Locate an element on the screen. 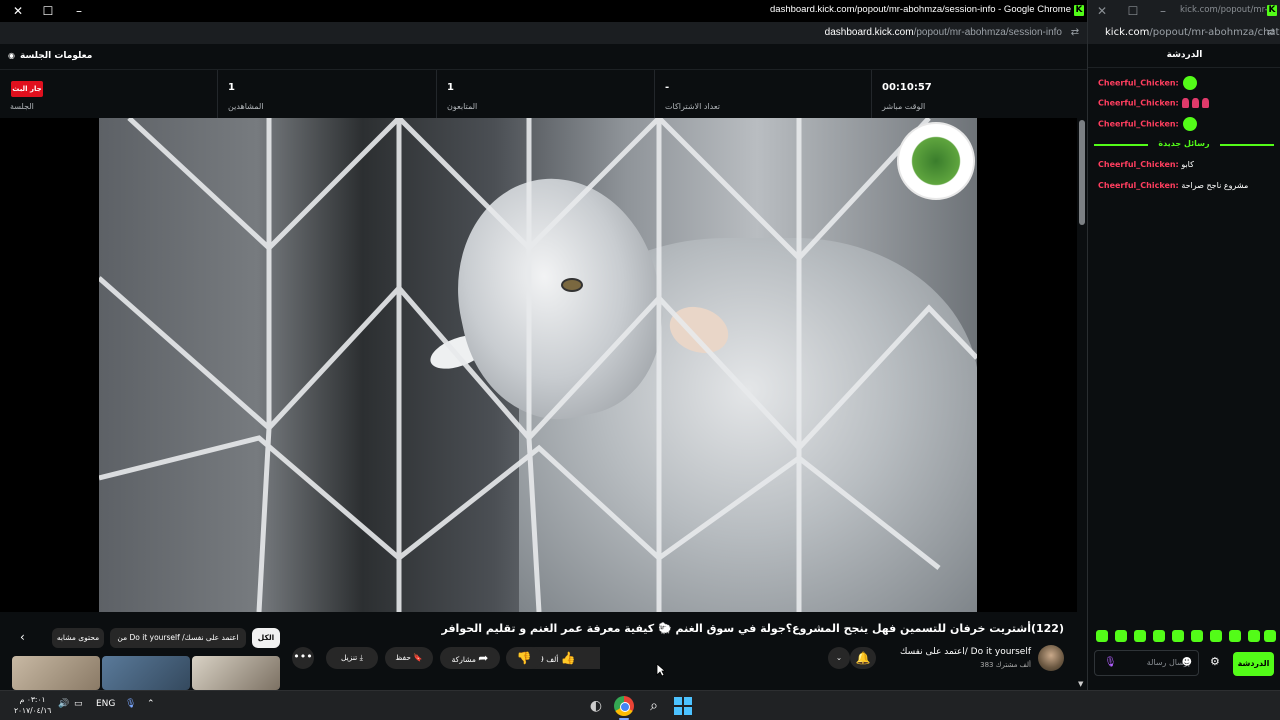 This screenshot has width=1280, height=720. chevron-left-icon: ‹ is located at coordinates (22, 637).